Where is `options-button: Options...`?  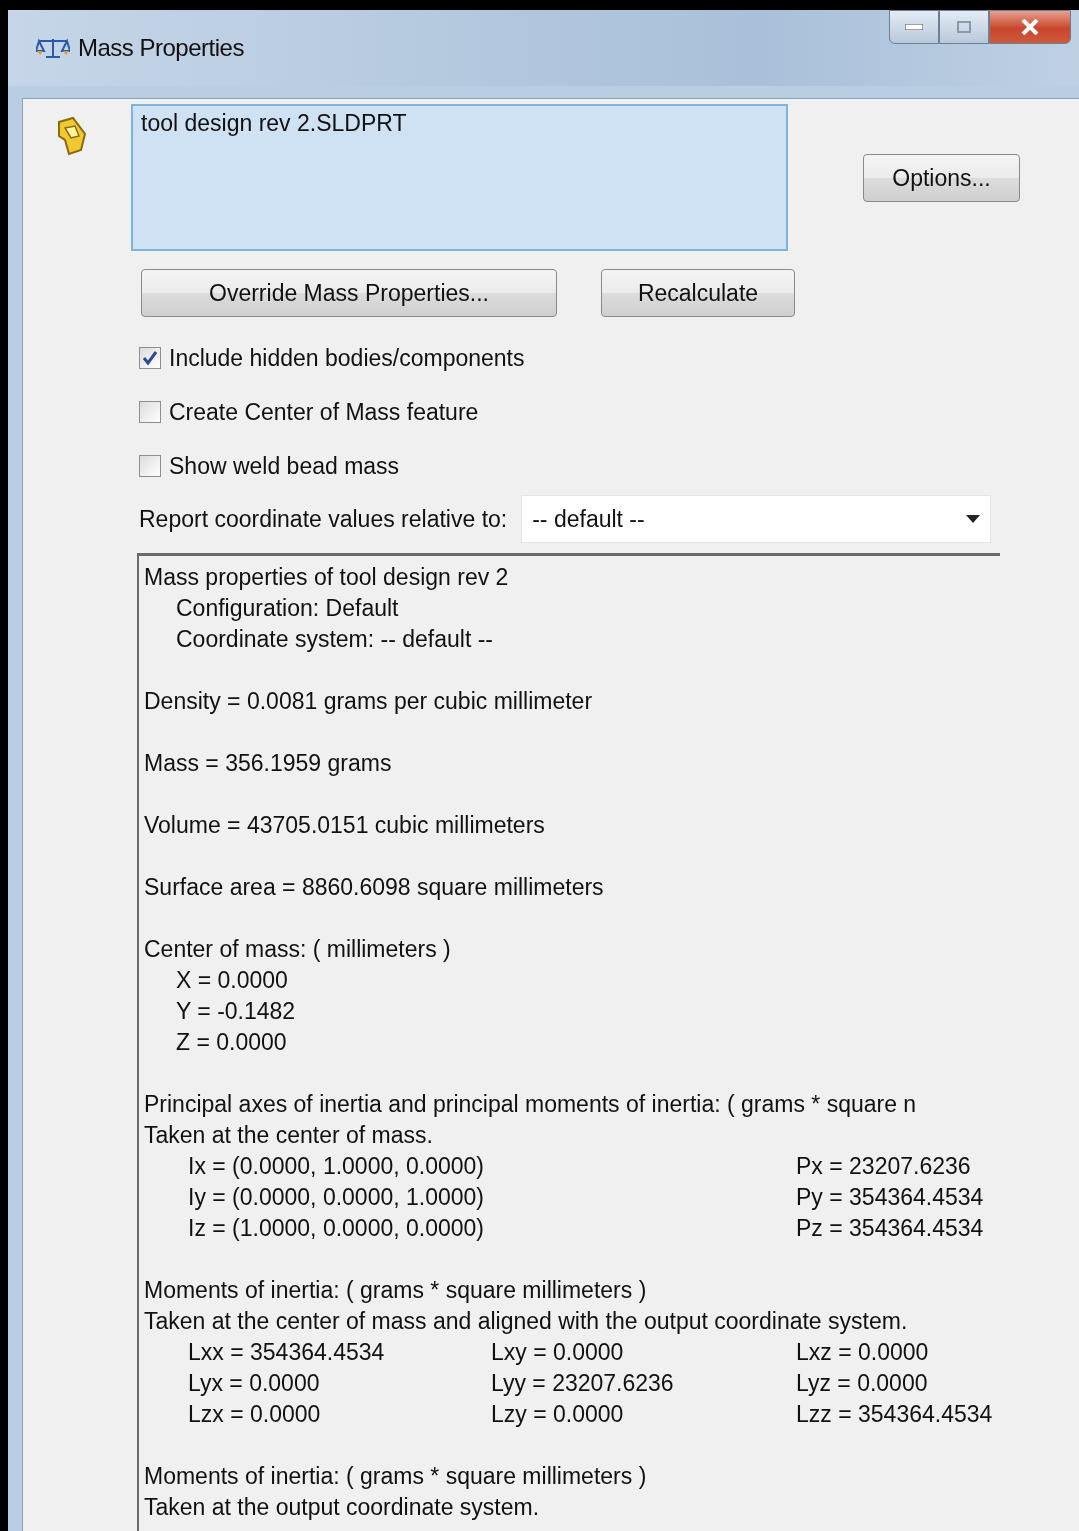 options-button: Options... is located at coordinates (941, 178).